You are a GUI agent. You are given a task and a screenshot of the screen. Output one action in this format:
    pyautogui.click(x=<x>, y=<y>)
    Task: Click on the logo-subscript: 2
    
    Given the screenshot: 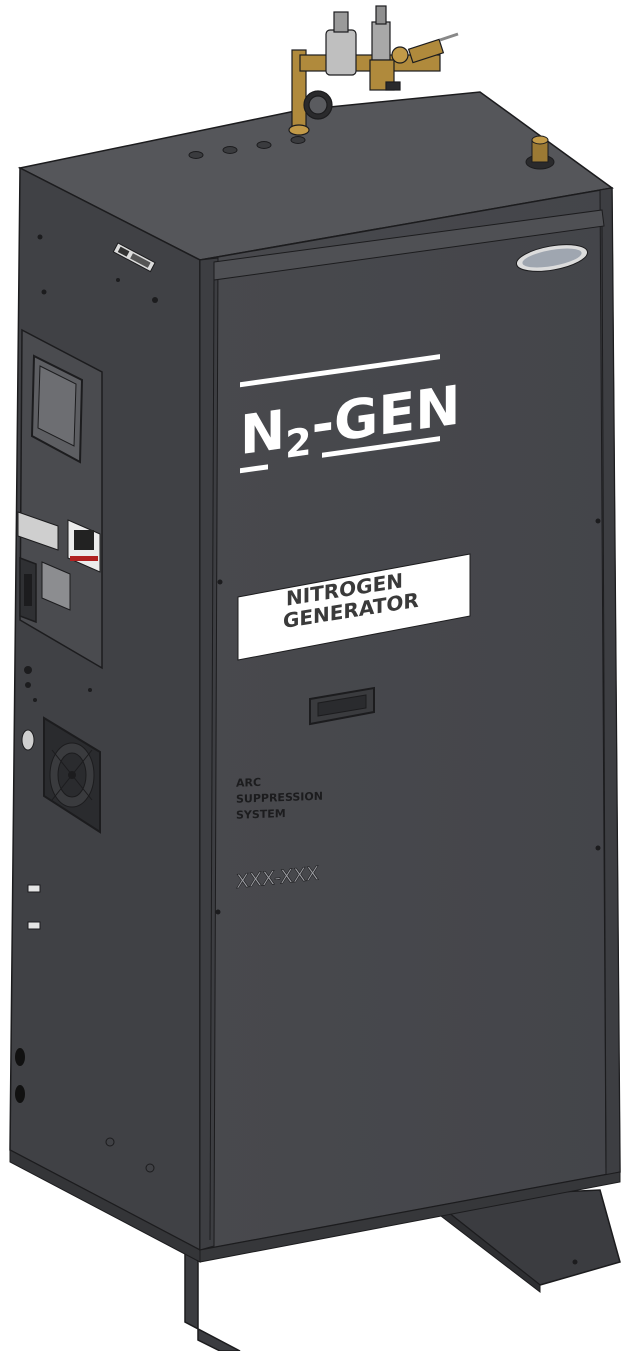 What is the action you would take?
    pyautogui.click(x=298, y=443)
    